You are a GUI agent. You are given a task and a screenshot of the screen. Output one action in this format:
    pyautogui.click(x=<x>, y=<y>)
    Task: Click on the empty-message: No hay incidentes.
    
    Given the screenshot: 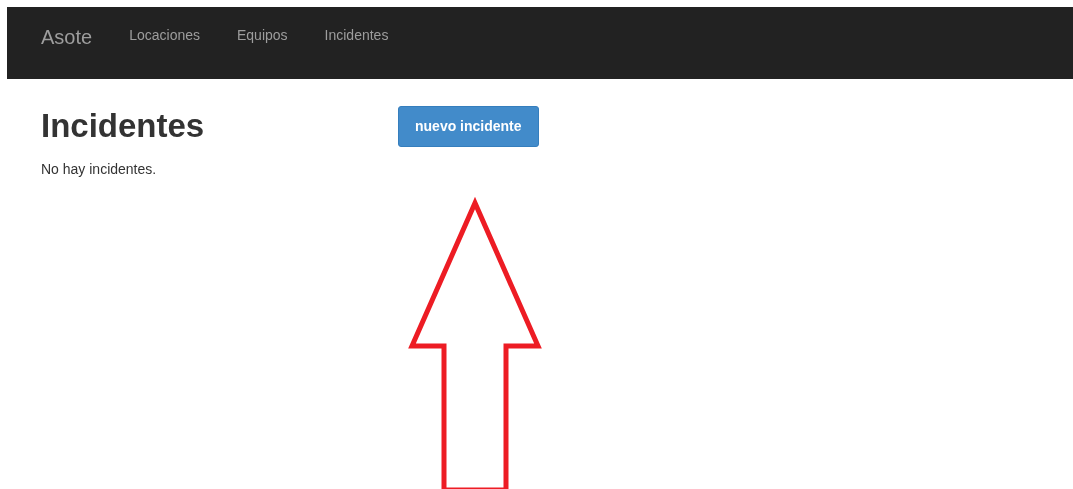 What is the action you would take?
    pyautogui.click(x=99, y=169)
    